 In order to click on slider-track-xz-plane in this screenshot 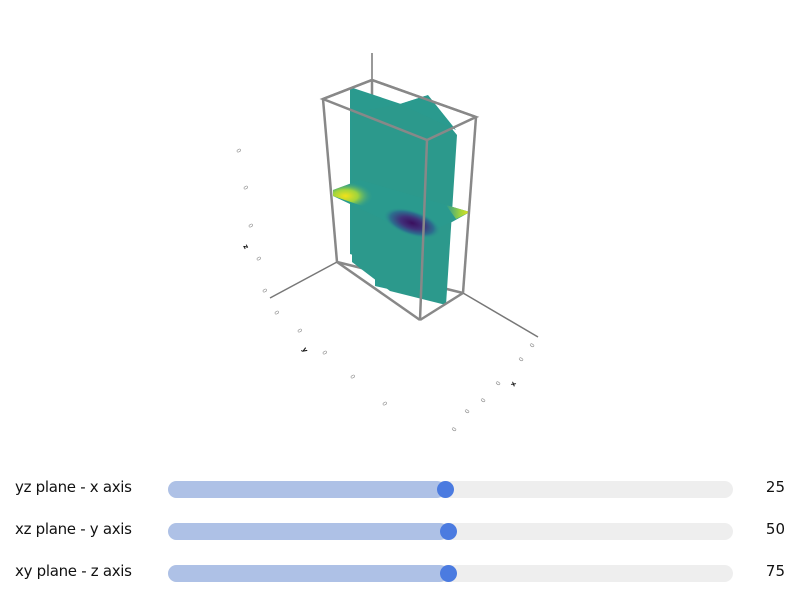, I will do `click(450, 531)`.